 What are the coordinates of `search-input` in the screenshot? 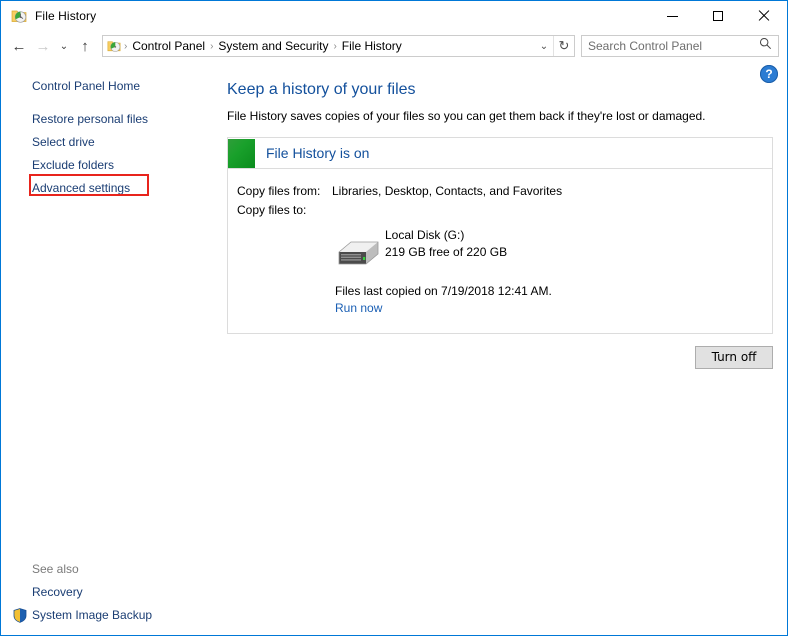 It's located at (673, 46).